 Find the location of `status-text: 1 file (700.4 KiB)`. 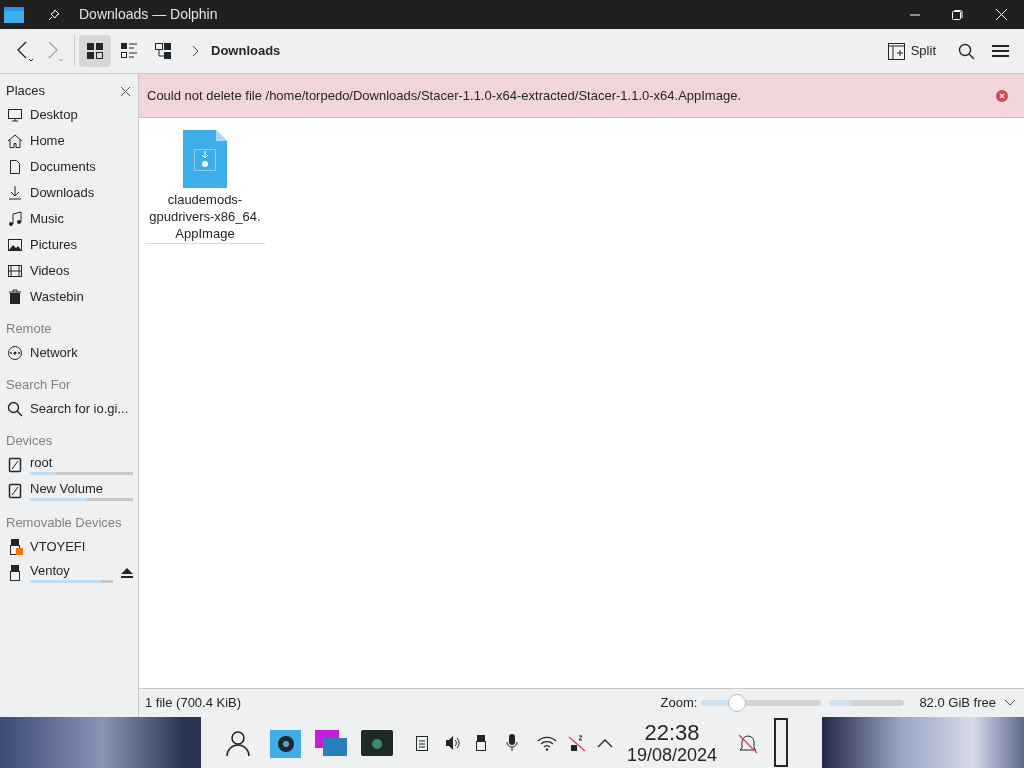

status-text: 1 file (700.4 KiB) is located at coordinates (193, 703).